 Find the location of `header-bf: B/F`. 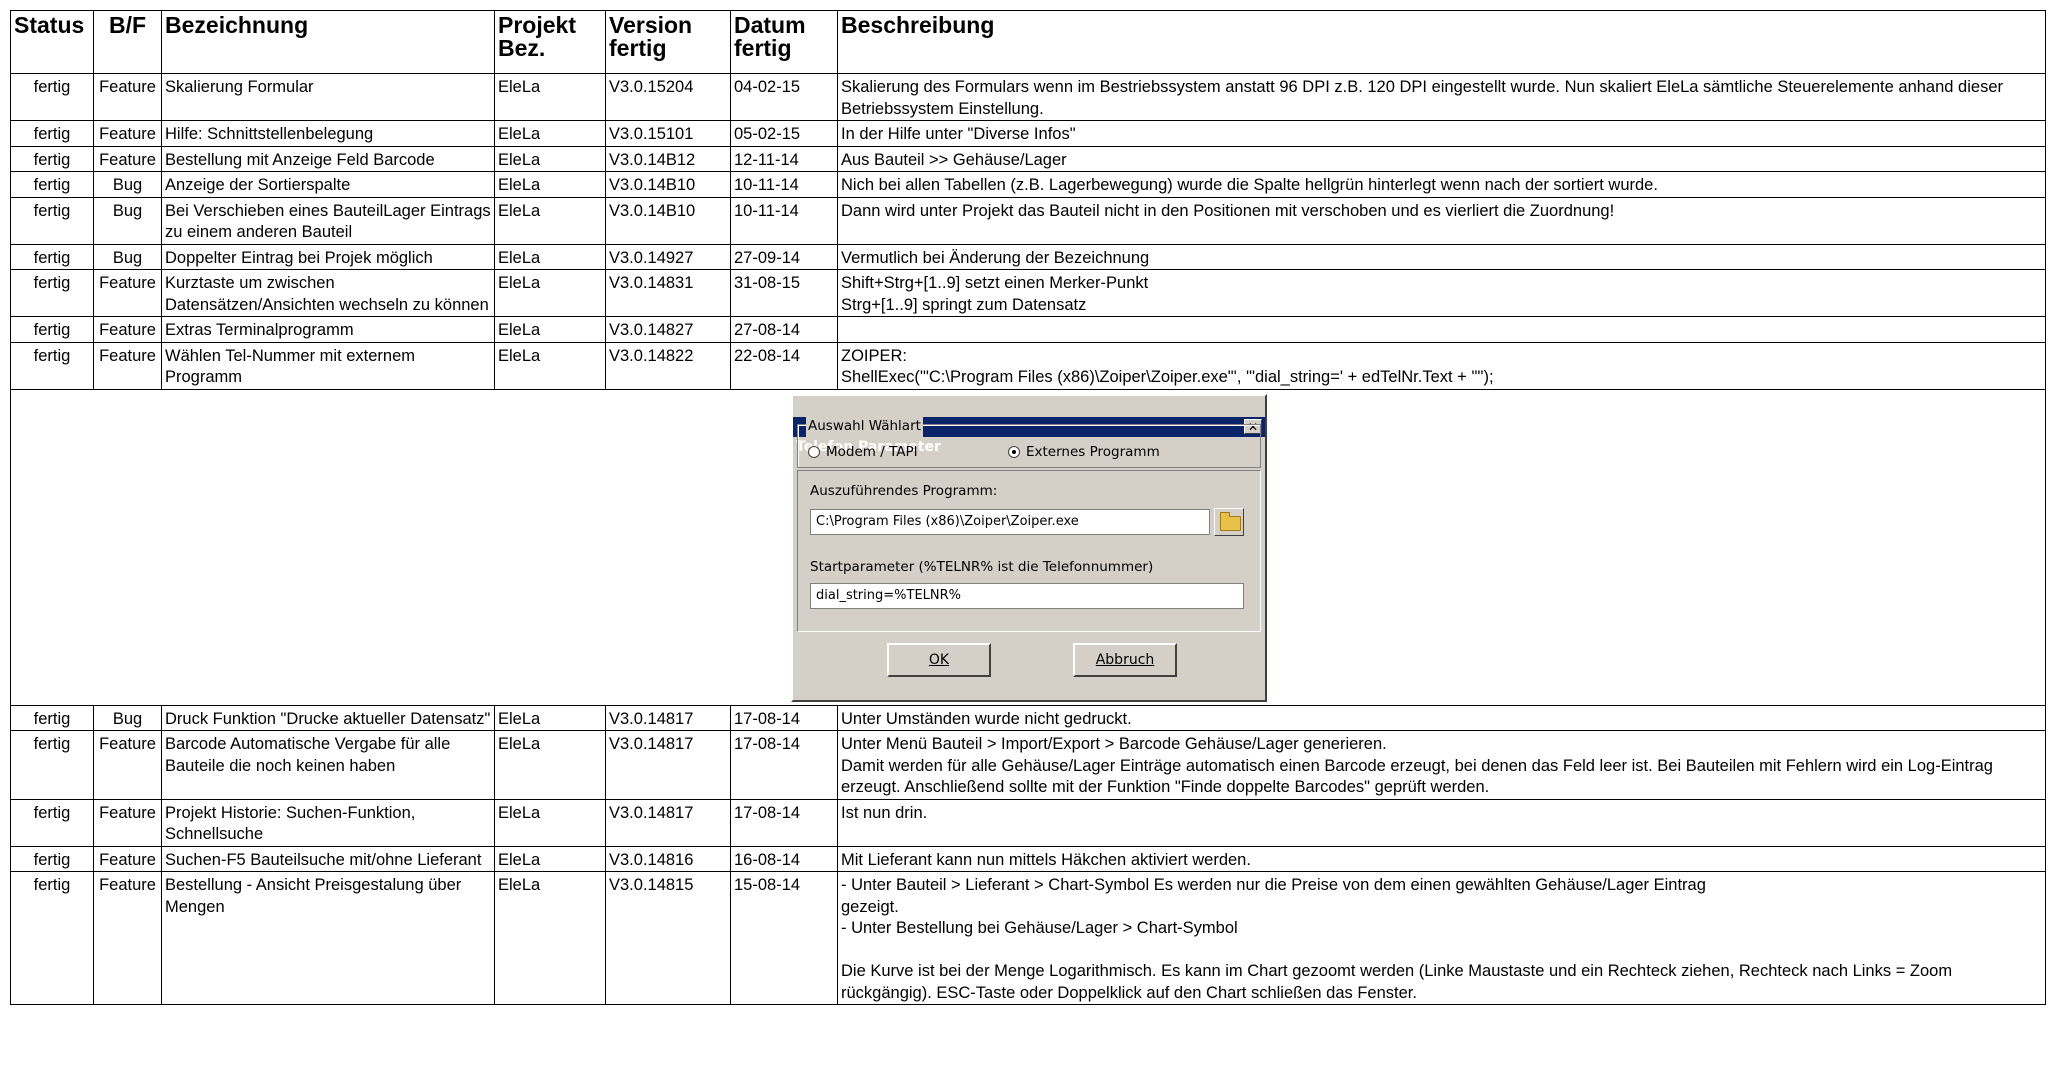

header-bf: B/F is located at coordinates (127, 42).